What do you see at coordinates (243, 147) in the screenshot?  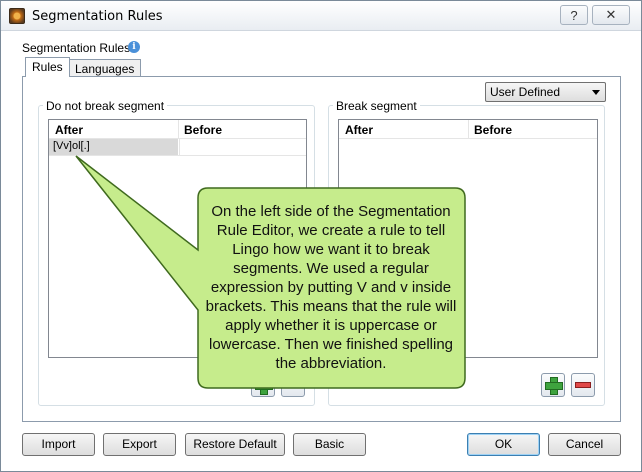 I see `cell-before` at bounding box center [243, 147].